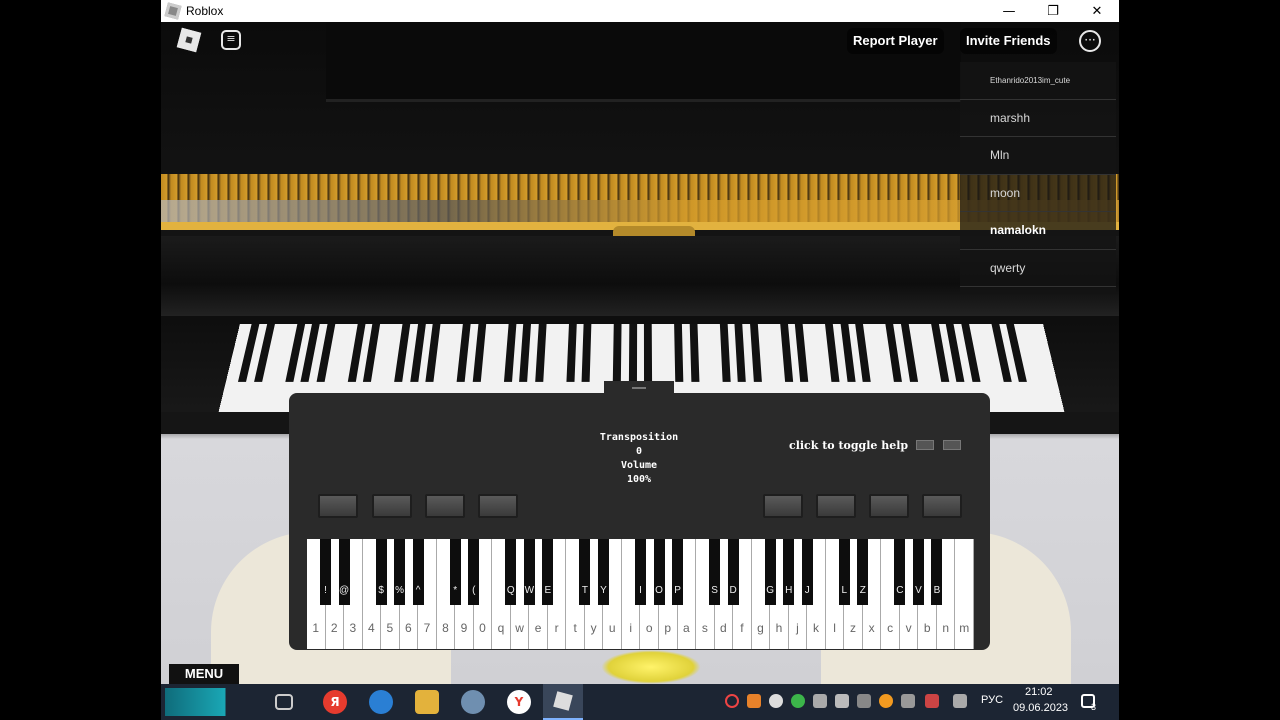 The height and width of the screenshot is (720, 1280). Describe the element at coordinates (1053, 11) in the screenshot. I see `maximize-button: ❐` at that location.